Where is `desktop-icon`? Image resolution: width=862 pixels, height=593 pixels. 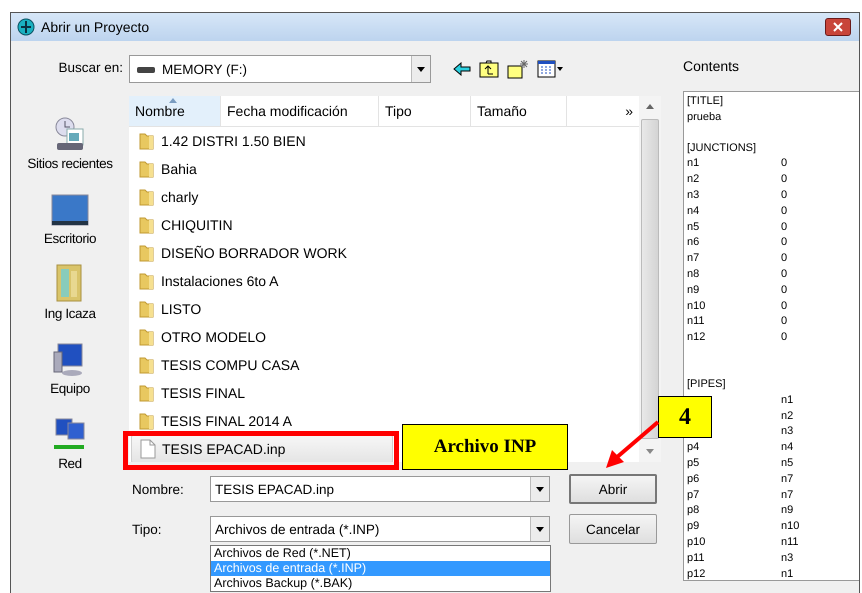
desktop-icon is located at coordinates (69, 211).